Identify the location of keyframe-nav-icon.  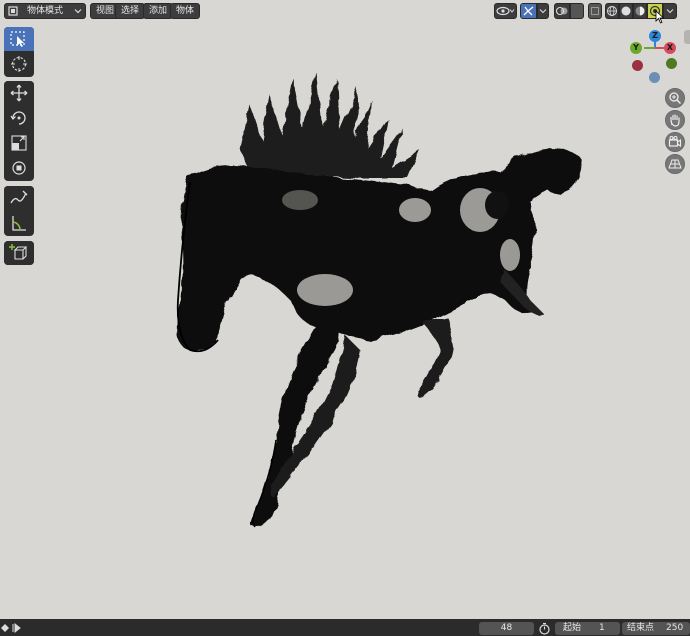
(11, 628).